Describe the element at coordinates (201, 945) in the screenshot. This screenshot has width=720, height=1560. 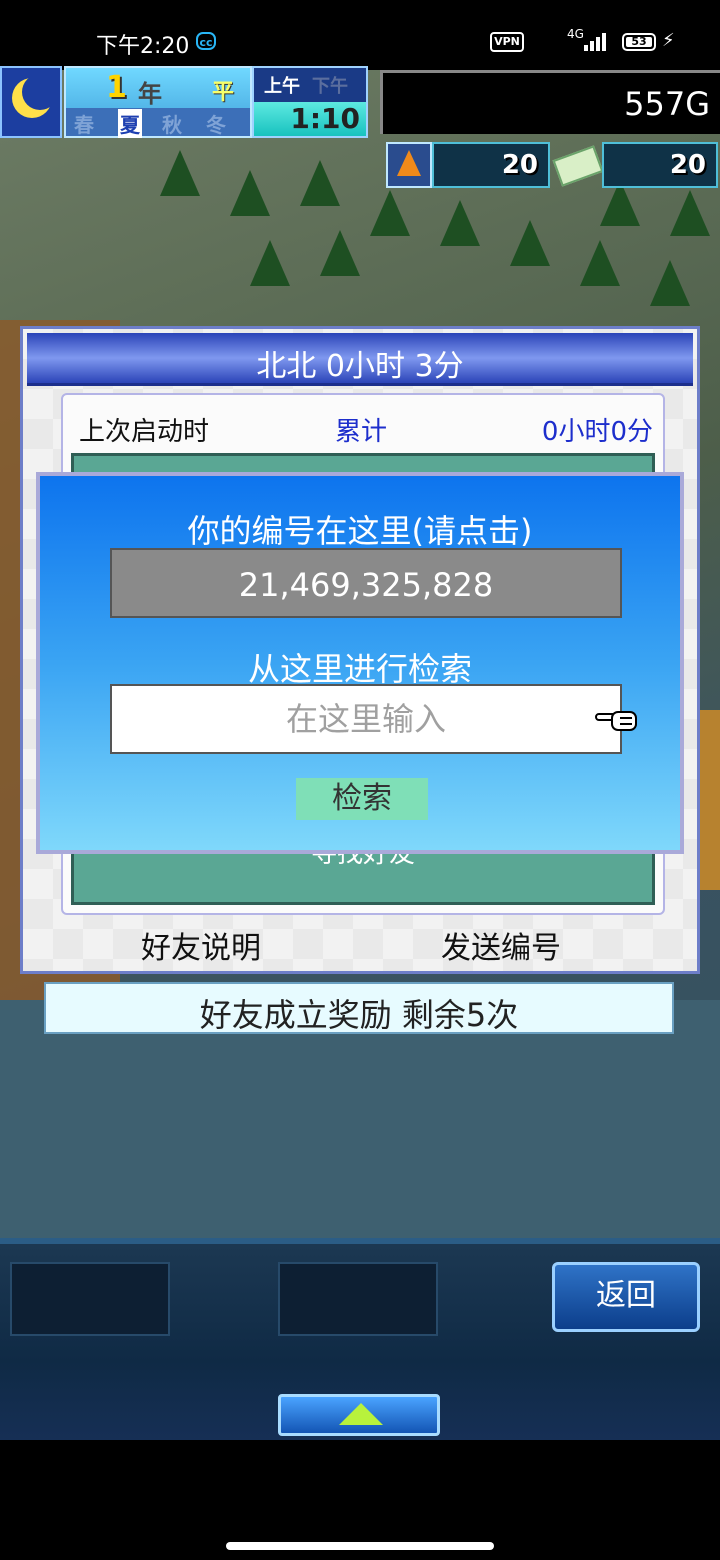
I see `friend-help-button: 好友说明` at that location.